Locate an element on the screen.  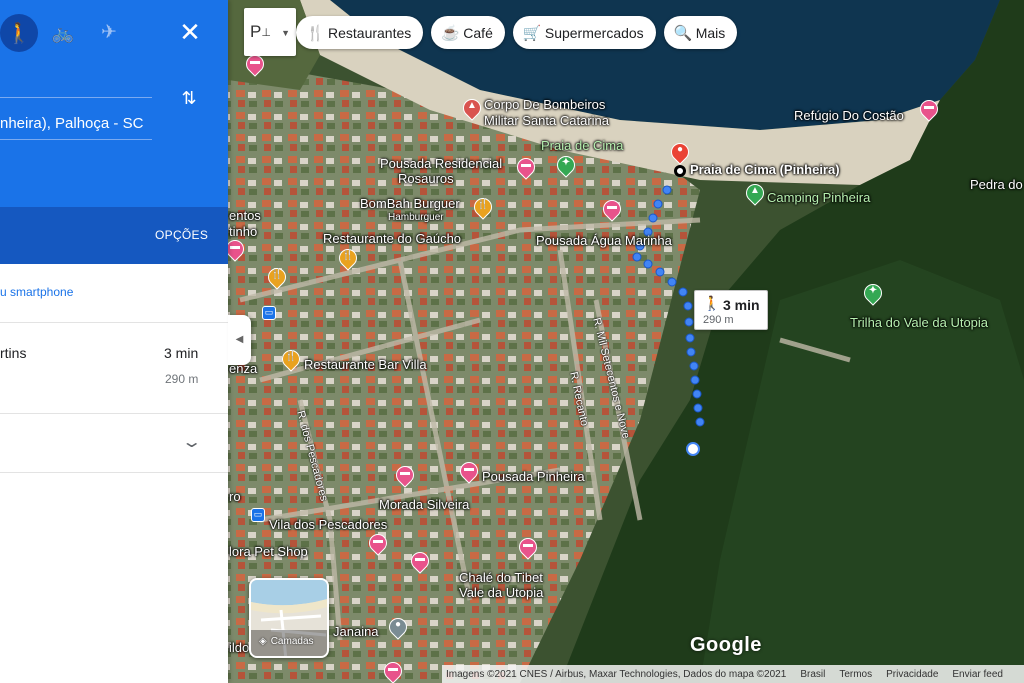
layers-icon: ◈ is located at coordinates (263, 641).